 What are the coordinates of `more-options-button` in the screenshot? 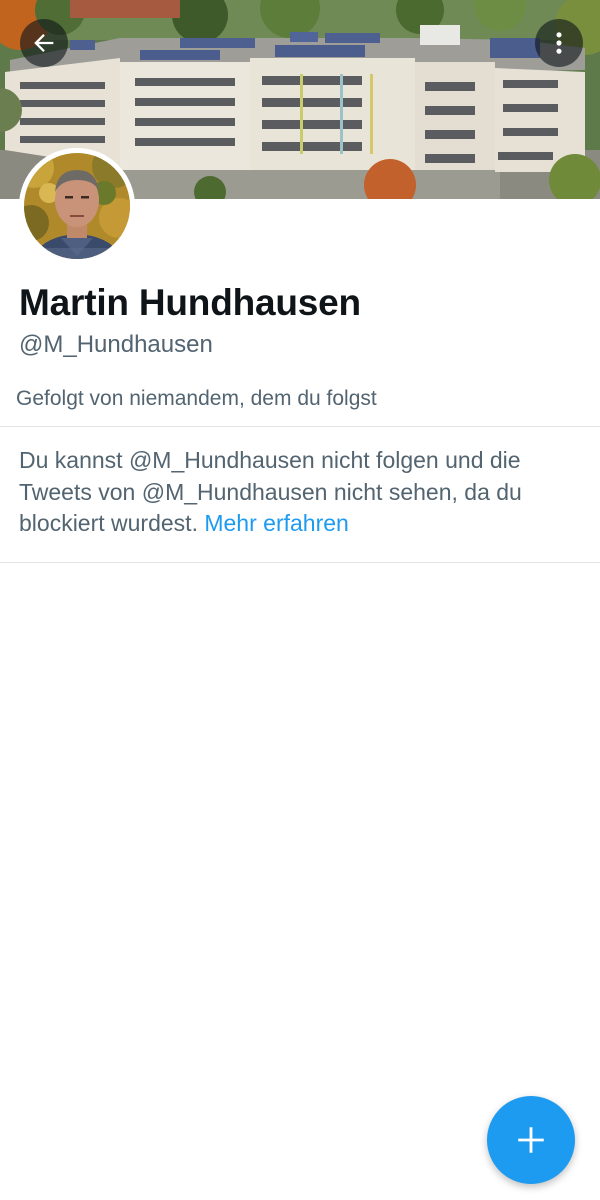 It's located at (559, 43).